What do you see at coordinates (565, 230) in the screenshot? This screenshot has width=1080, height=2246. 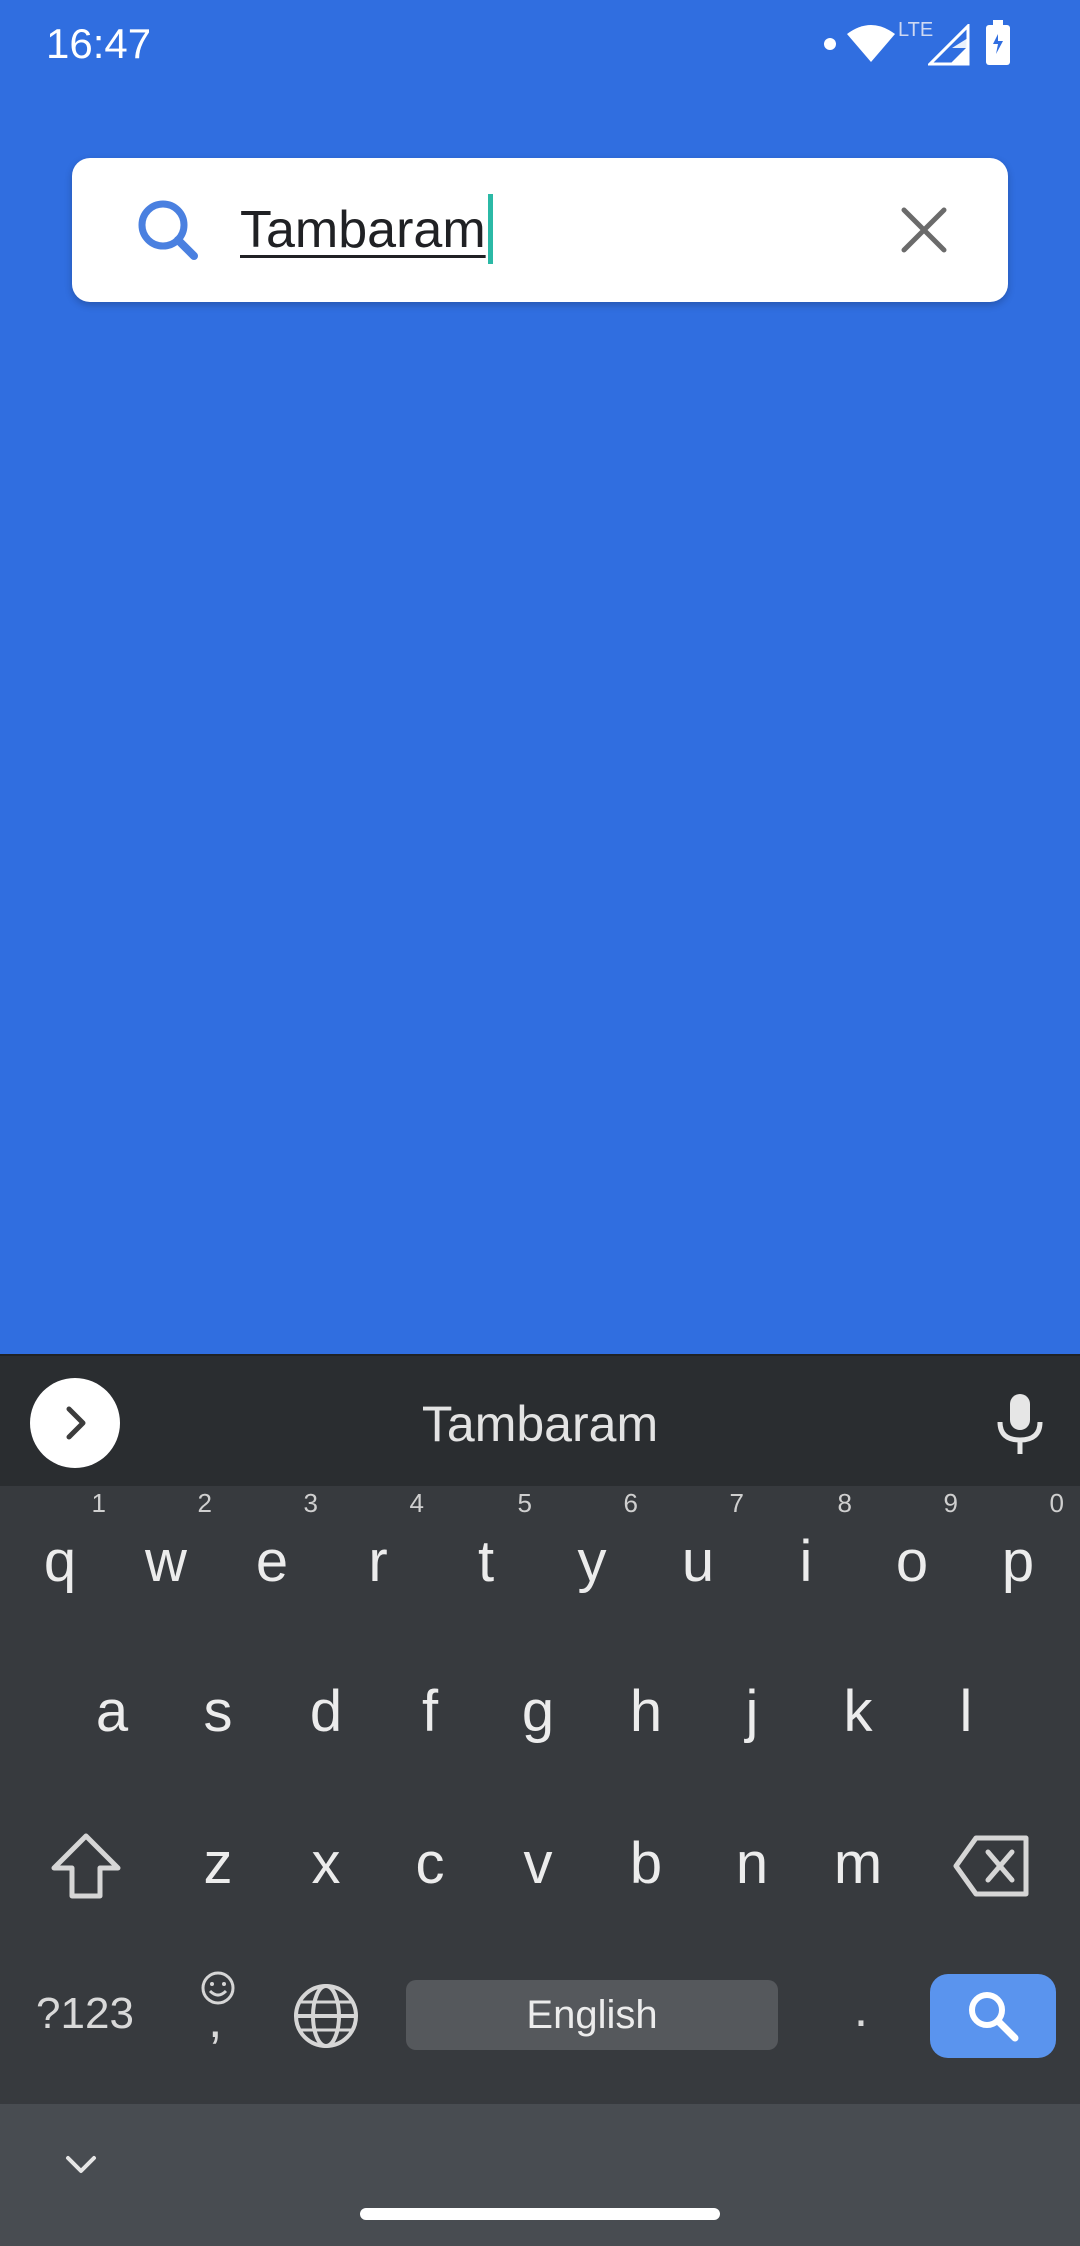 I see `search-input: Tambaram` at bounding box center [565, 230].